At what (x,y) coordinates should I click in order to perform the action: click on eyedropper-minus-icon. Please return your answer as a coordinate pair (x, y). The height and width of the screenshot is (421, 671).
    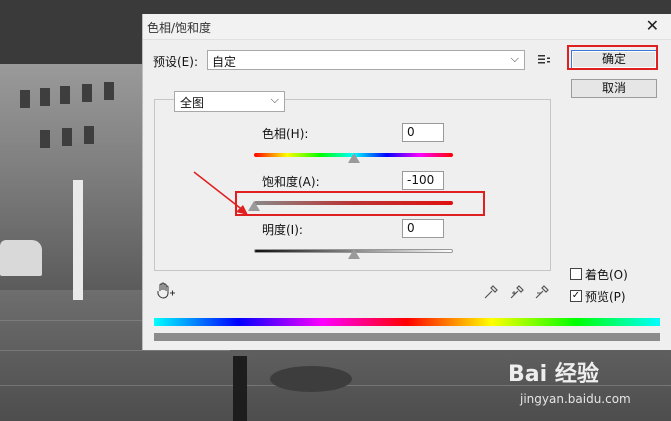
    Looking at the image, I should click on (542, 293).